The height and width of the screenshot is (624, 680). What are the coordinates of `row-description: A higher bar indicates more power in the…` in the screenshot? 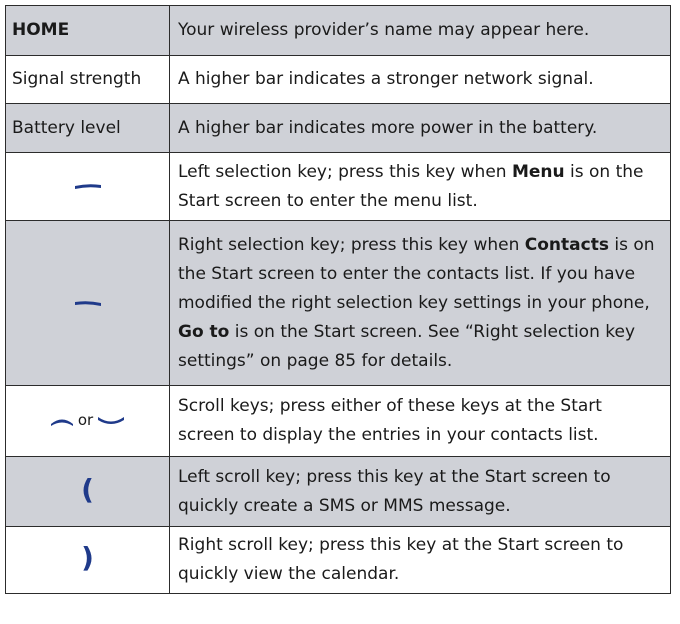 It's located at (420, 128).